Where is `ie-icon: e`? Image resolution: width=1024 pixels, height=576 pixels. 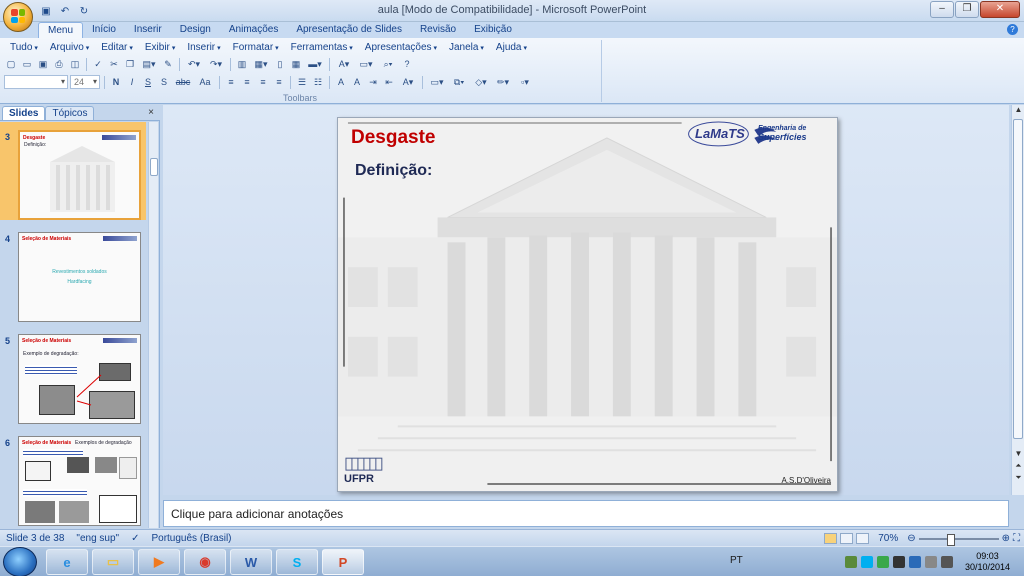 ie-icon: e is located at coordinates (67, 562).